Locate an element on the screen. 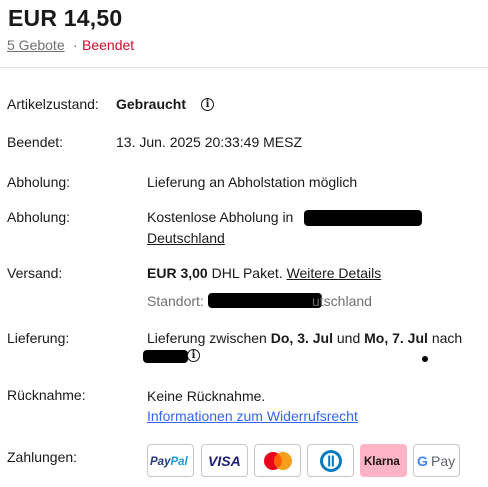 This screenshot has width=488, height=487. bids-link: 5 Gebote is located at coordinates (36, 45).